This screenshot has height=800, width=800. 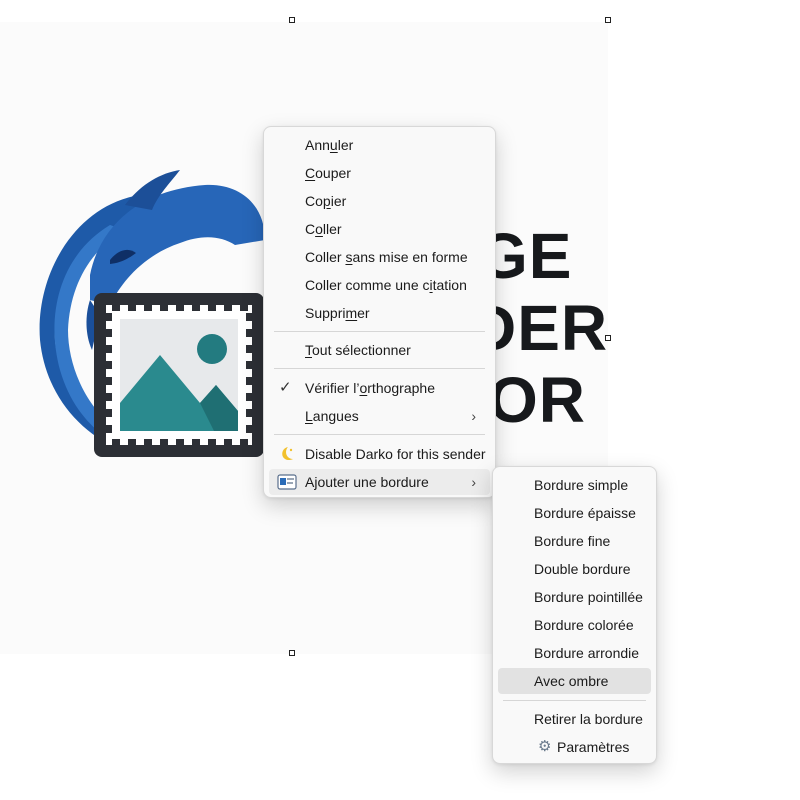 I want to click on menu-item-languages: Langues ›, so click(x=379, y=416).